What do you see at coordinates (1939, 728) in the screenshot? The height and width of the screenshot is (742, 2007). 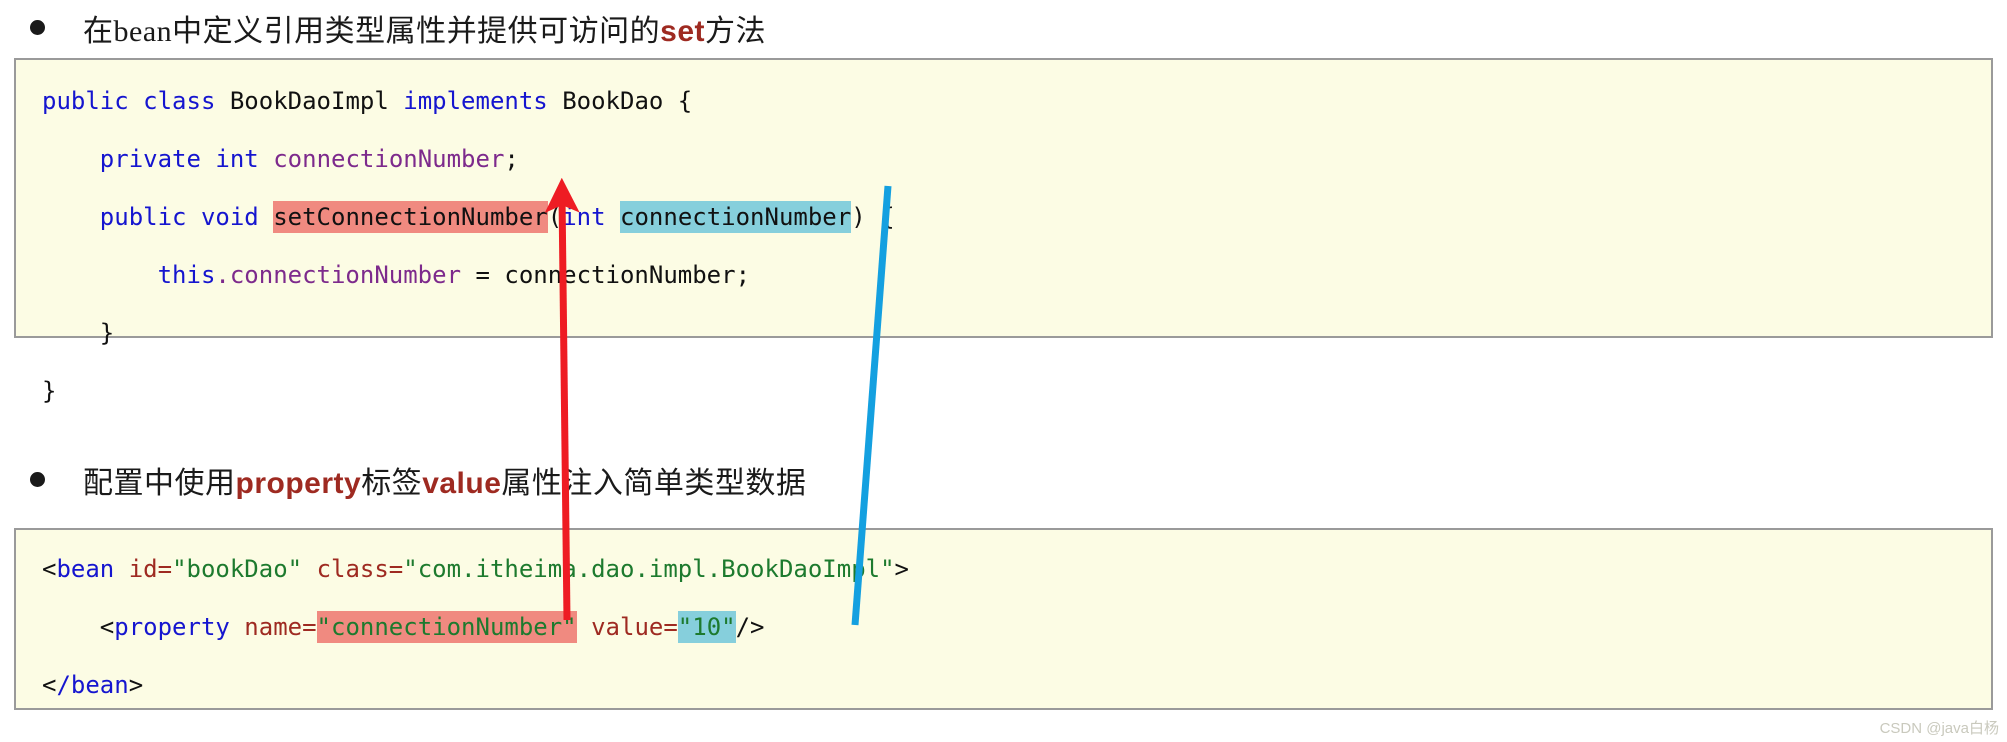 I see `watermark: CSDN @java白杨` at bounding box center [1939, 728].